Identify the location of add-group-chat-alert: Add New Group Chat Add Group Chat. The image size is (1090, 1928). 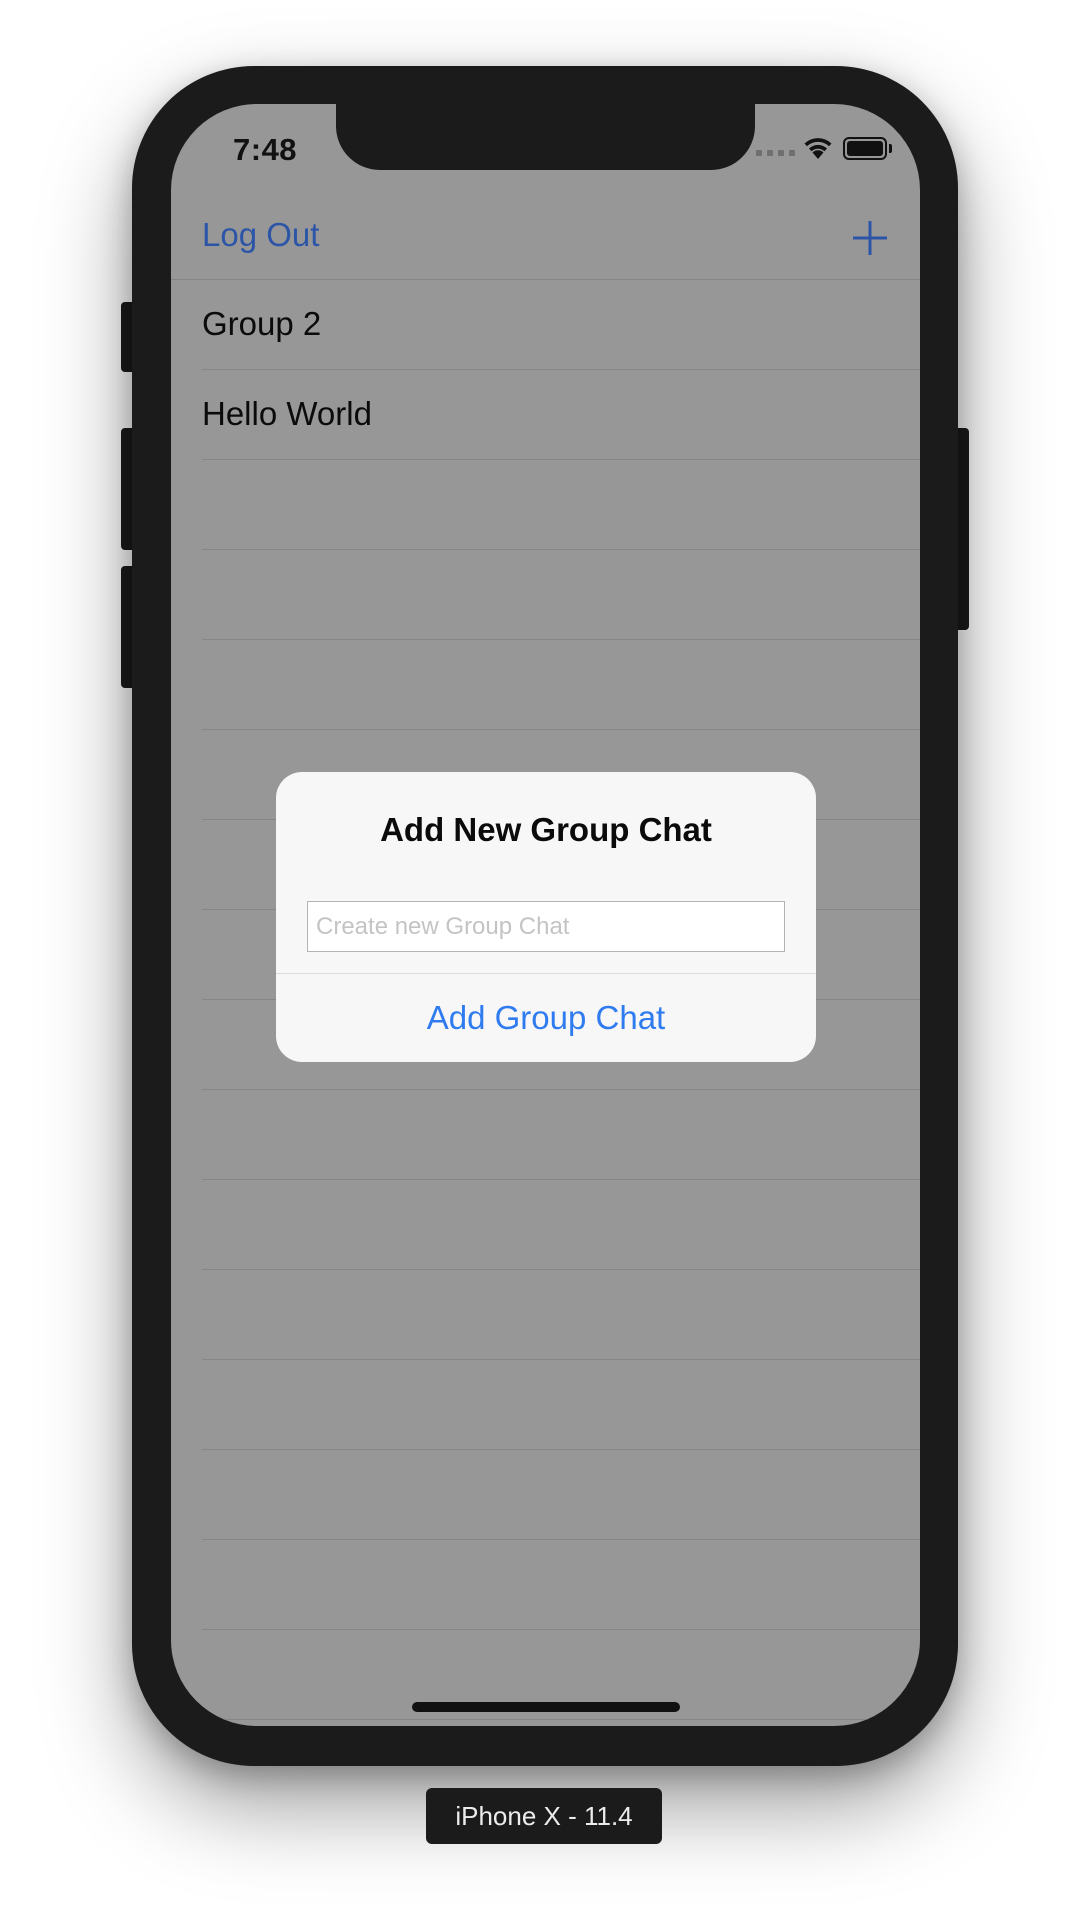
(546, 917).